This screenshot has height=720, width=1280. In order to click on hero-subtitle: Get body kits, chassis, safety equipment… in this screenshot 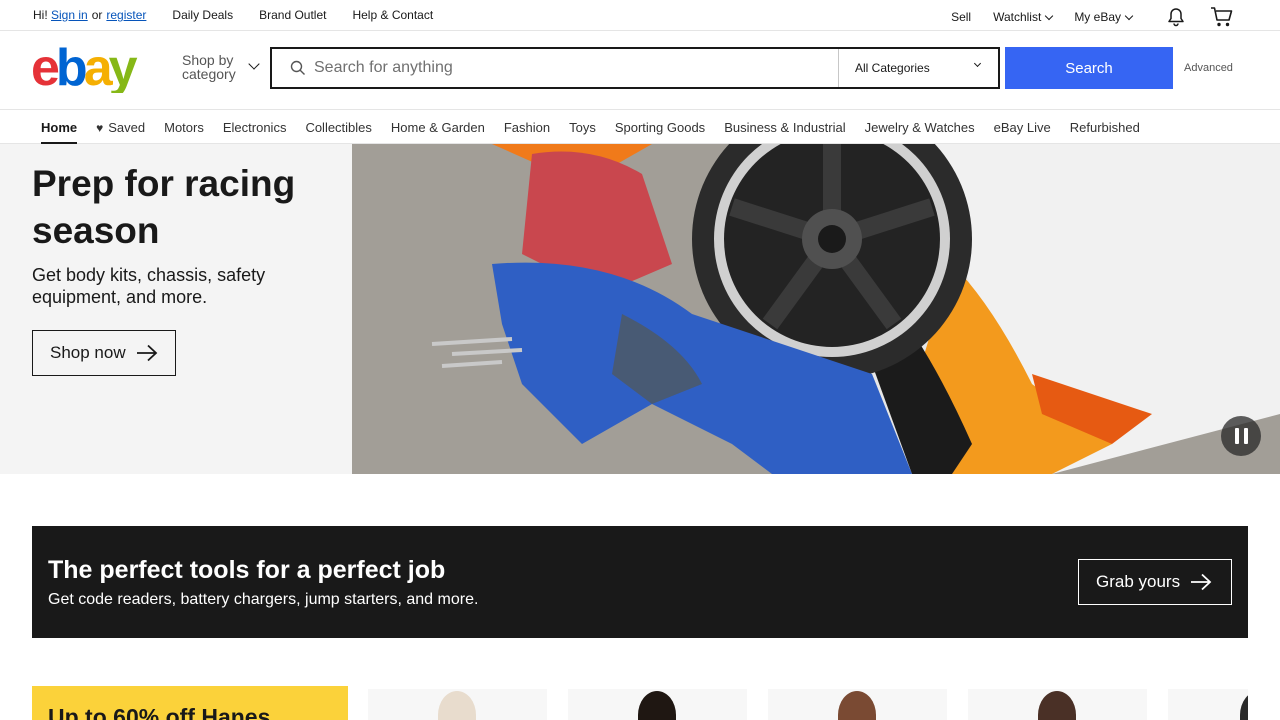, I will do `click(149, 286)`.